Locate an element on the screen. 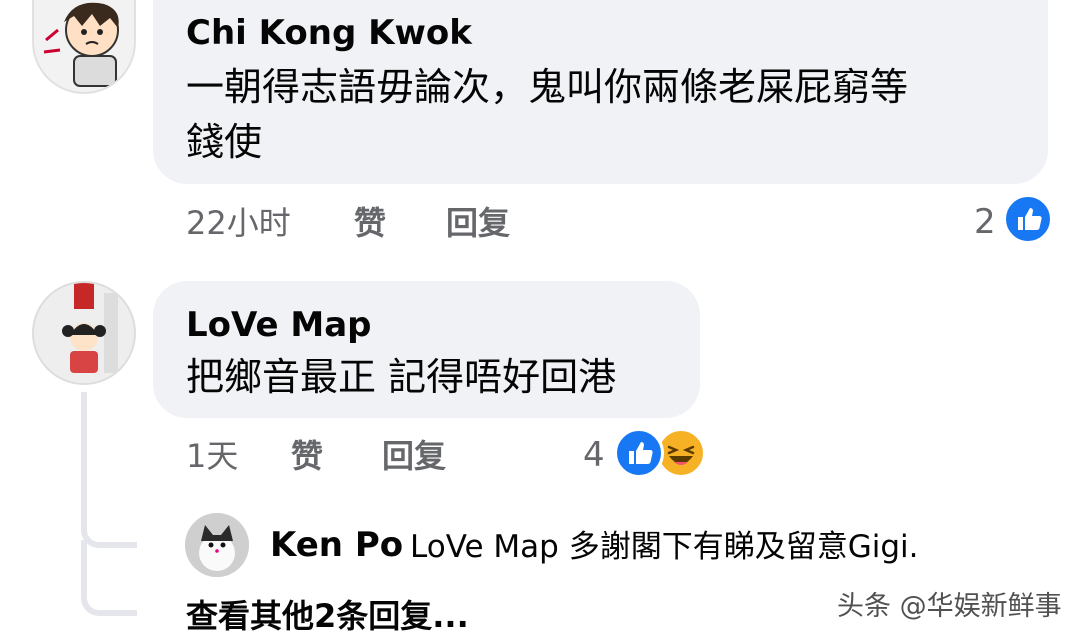  comment-text: 把鄉音最正 記得唔好回港 is located at coordinates (401, 377).